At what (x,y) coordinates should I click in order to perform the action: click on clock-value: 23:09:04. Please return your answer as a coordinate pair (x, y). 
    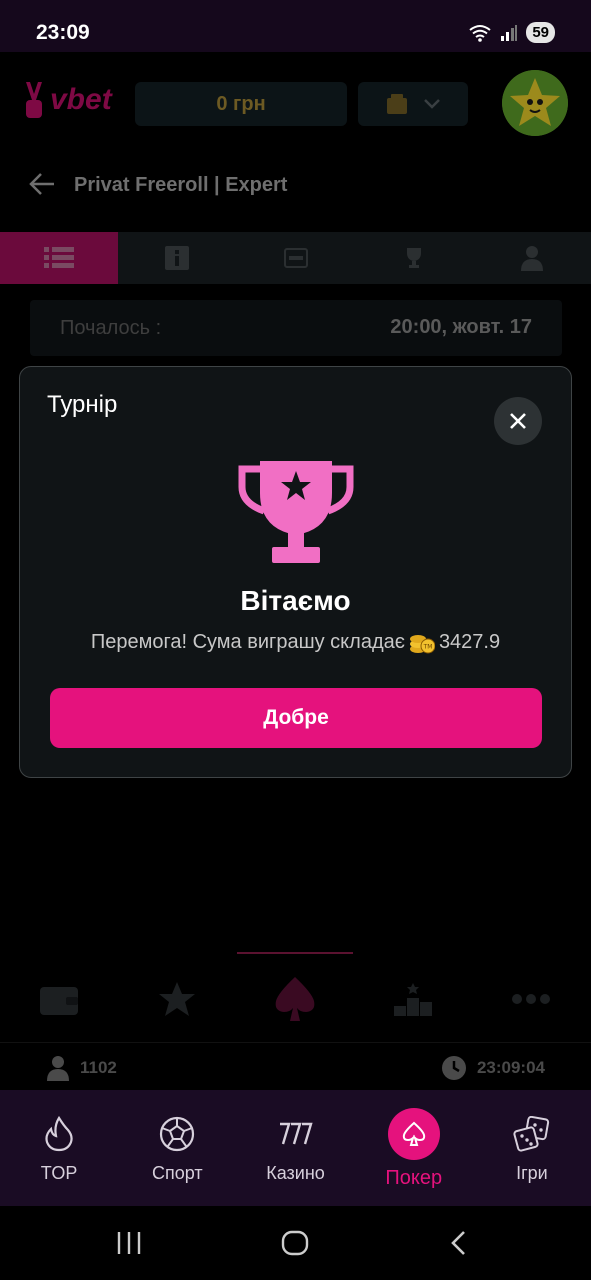
    Looking at the image, I should click on (510, 1067).